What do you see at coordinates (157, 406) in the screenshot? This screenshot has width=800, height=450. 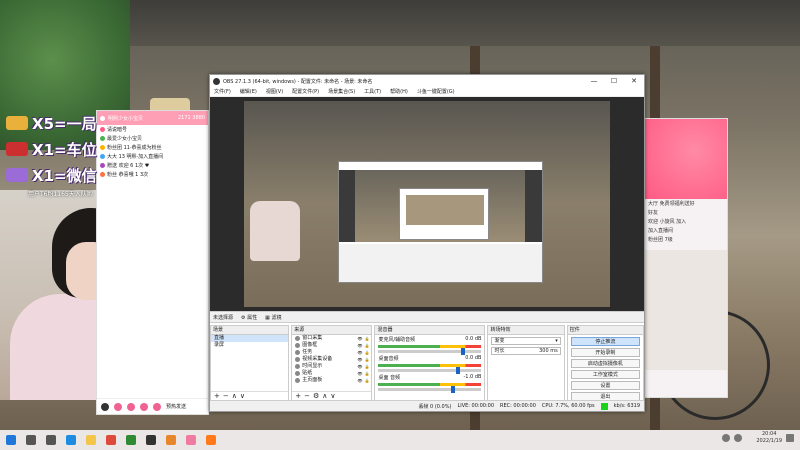 I see `gift-icon` at bounding box center [157, 406].